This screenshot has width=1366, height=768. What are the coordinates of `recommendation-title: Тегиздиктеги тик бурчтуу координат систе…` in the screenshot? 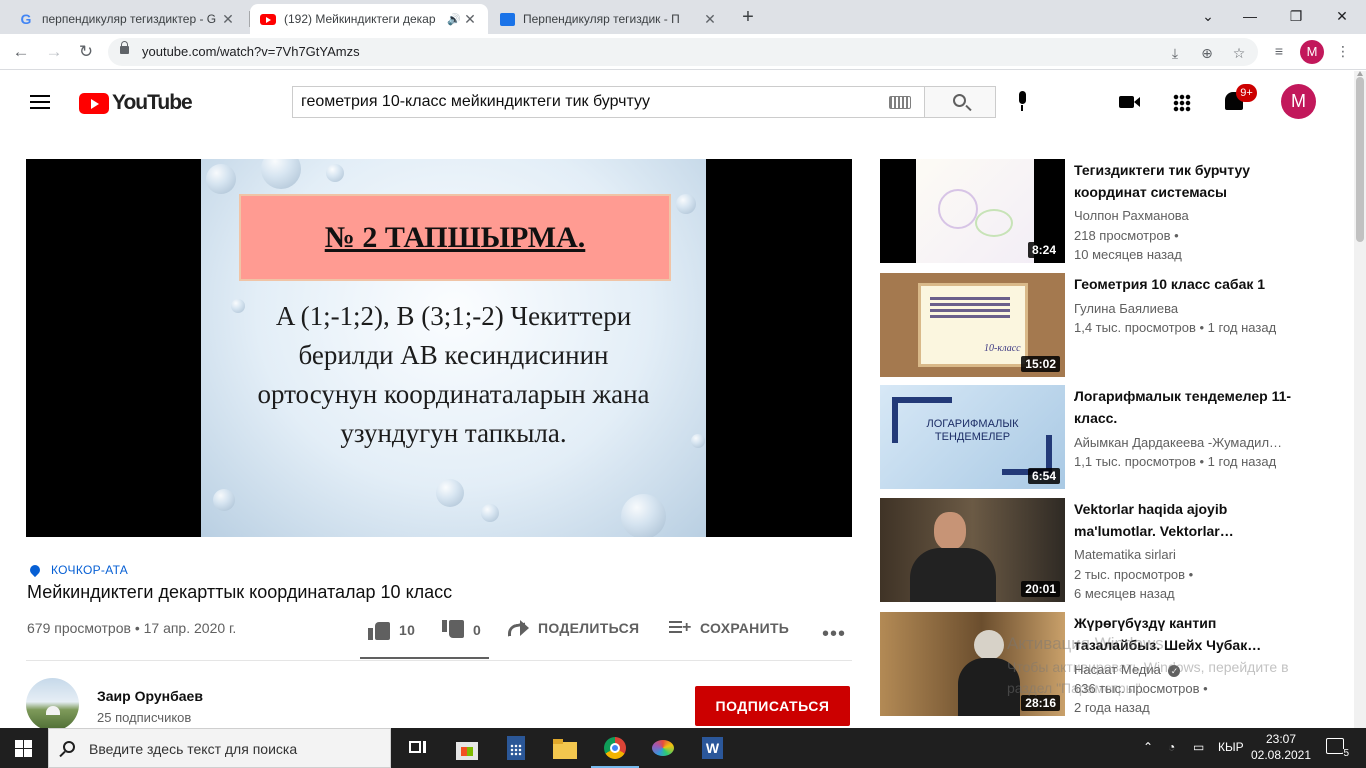 It's located at (1189, 181).